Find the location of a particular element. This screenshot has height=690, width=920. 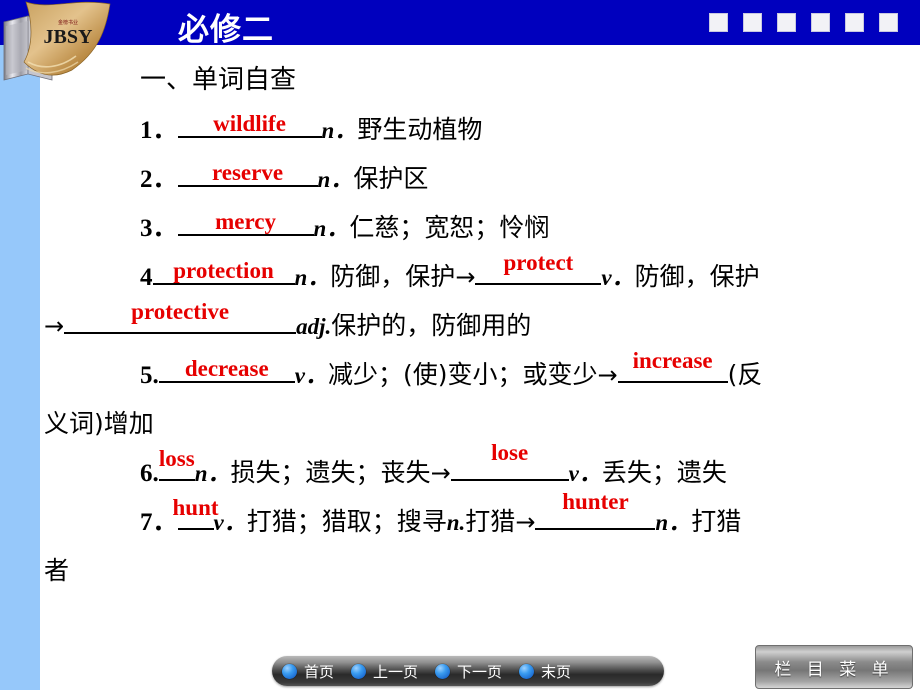

answer-blank-protection: protection is located at coordinates (223, 271).